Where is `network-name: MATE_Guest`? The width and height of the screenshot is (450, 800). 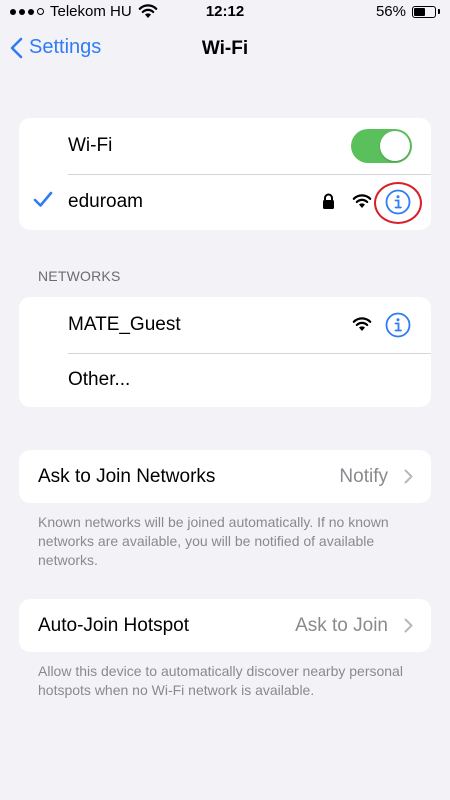
network-name: MATE_Guest is located at coordinates (124, 324).